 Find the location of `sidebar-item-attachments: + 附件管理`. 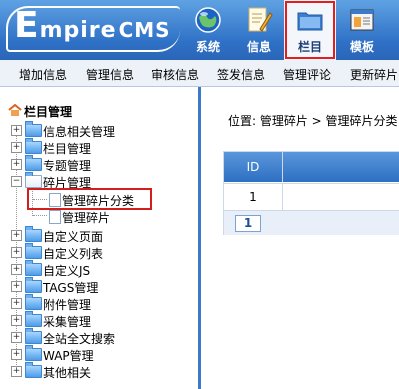

sidebar-item-attachments: + 附件管理 is located at coordinates (99, 303).